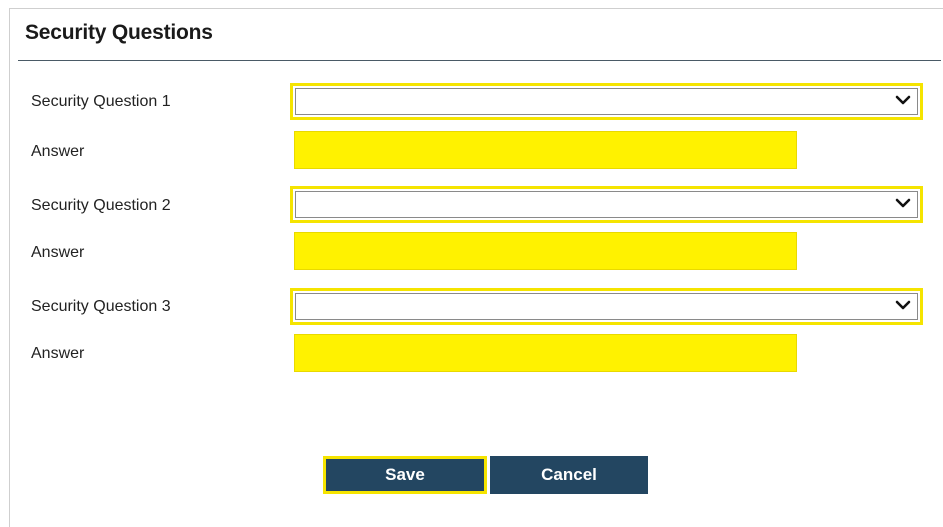 The image size is (943, 527). I want to click on title-divider, so click(479, 60).